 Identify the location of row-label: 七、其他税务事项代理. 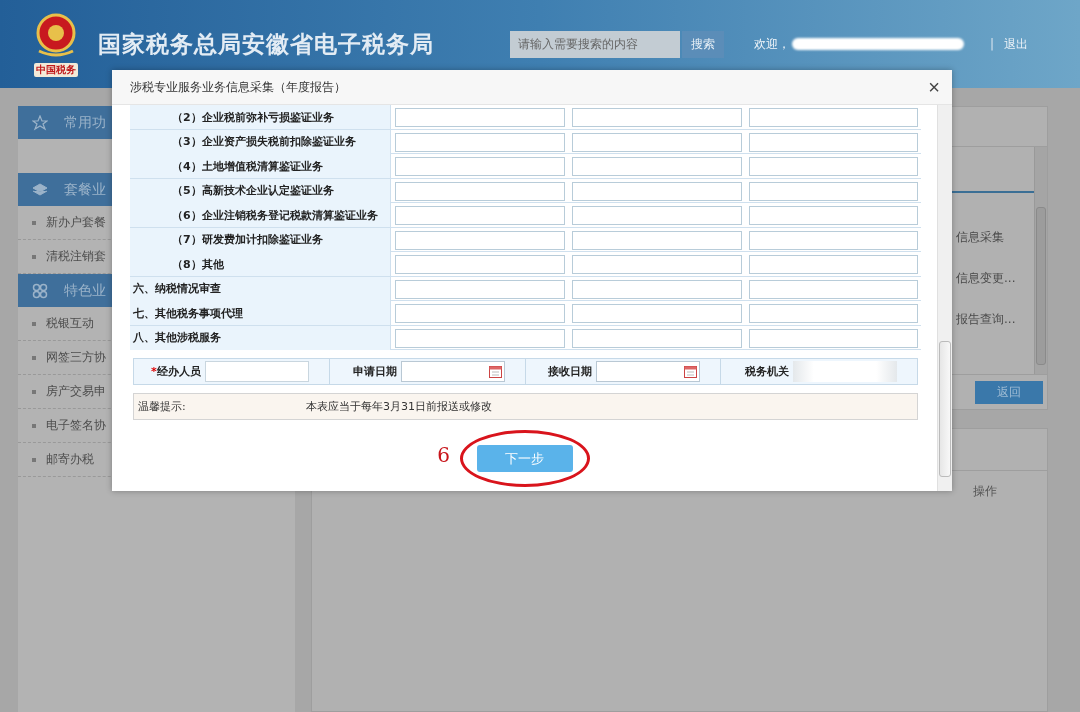
(260, 313).